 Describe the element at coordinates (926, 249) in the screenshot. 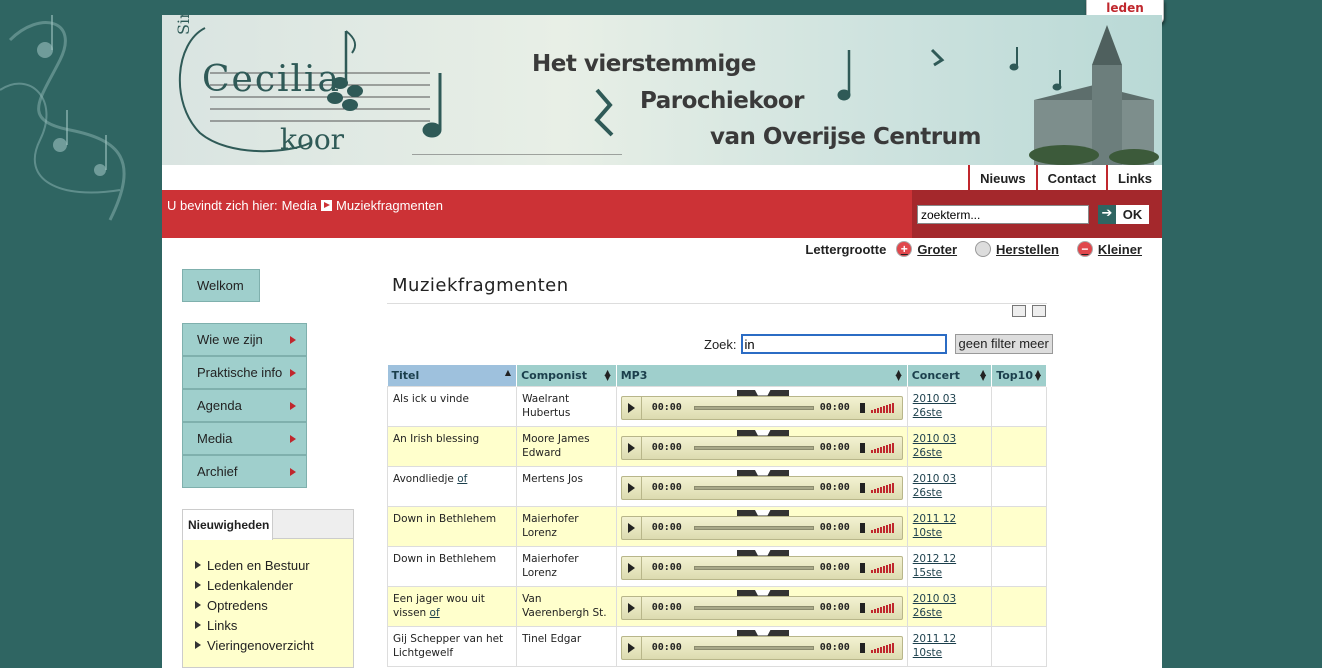

I see `font-bigger-link: + Groter` at that location.